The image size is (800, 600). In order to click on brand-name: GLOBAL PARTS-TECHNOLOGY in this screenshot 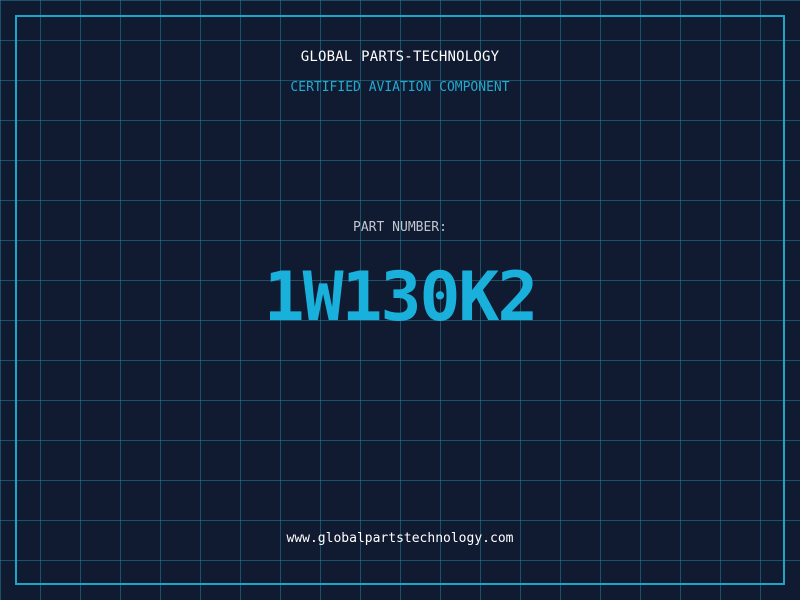, I will do `click(400, 57)`.